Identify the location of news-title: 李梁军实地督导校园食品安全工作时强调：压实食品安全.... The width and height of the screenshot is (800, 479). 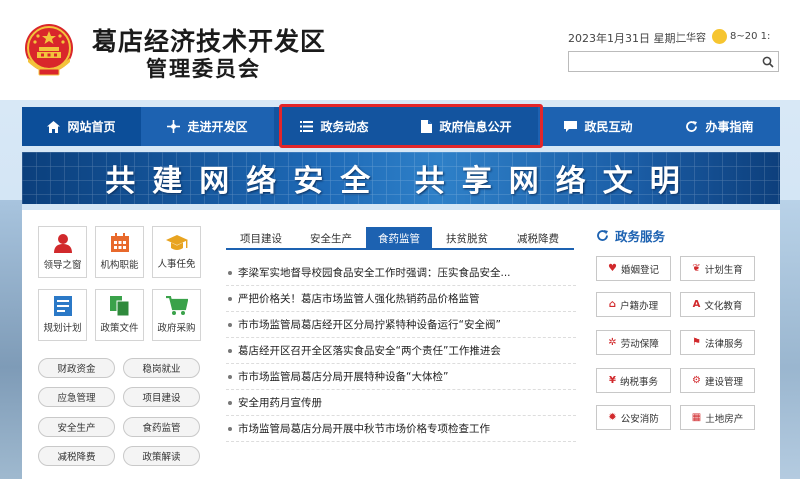
(374, 272).